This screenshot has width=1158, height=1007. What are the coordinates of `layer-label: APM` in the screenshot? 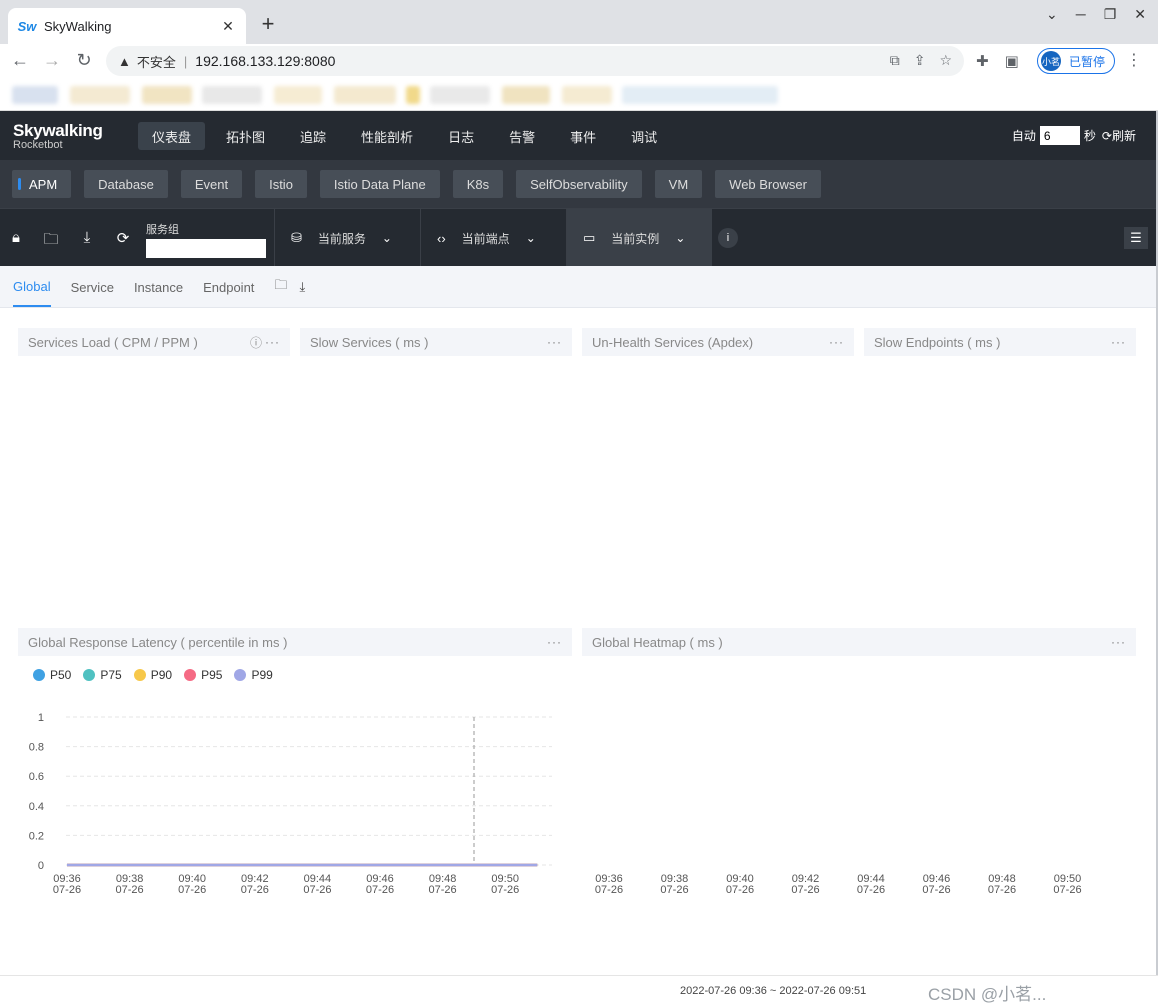 It's located at (43, 184).